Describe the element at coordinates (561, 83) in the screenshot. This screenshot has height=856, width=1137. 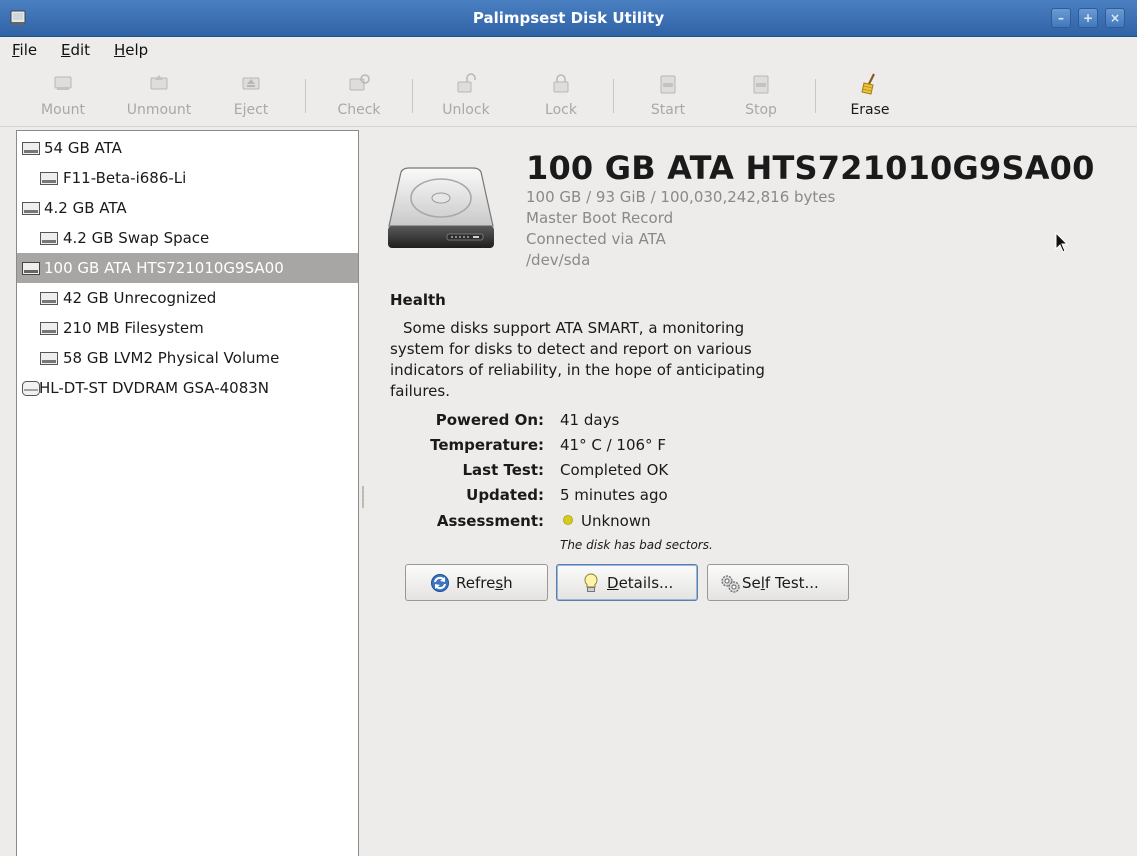
I see `lock-icon` at that location.